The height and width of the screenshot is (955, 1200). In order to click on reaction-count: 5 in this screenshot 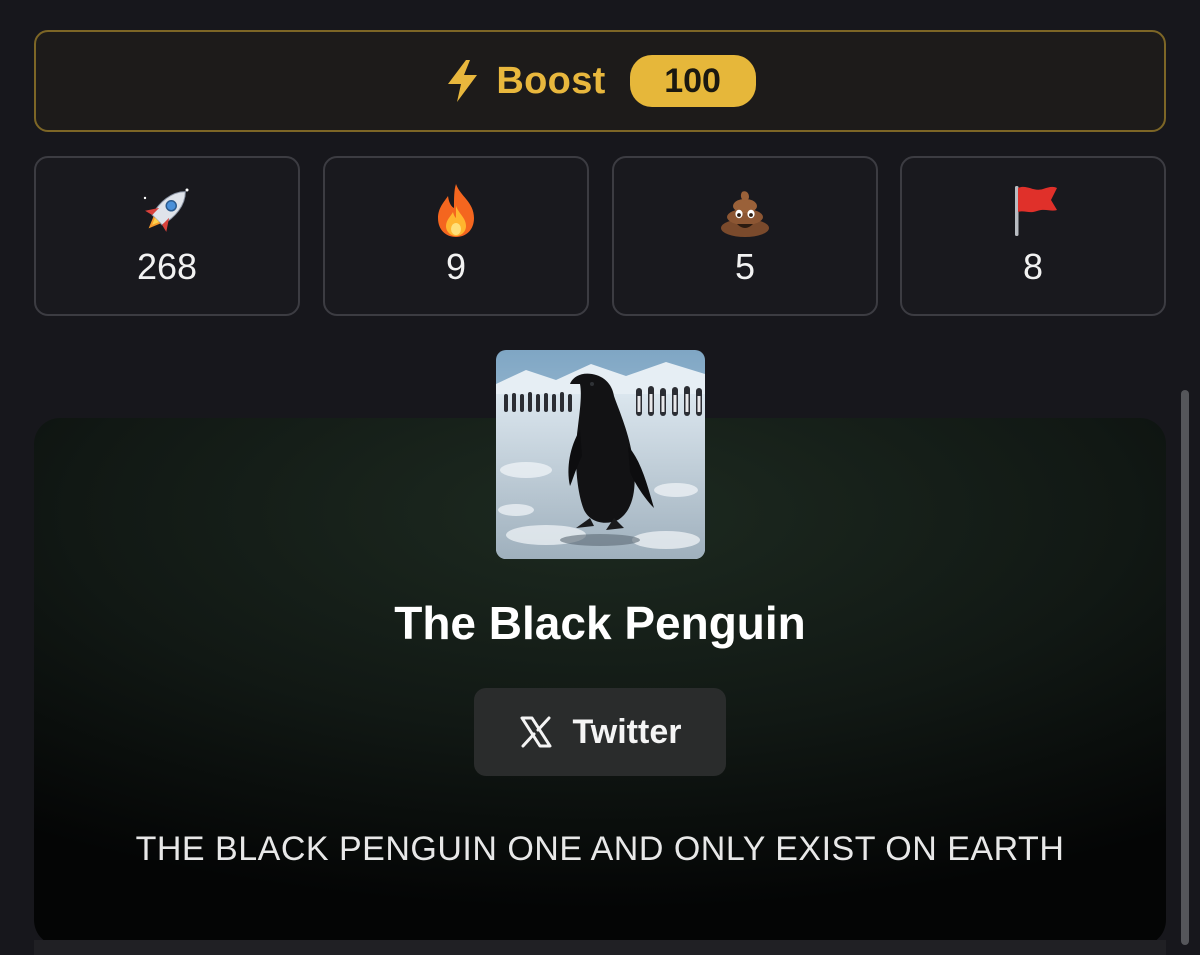, I will do `click(745, 266)`.